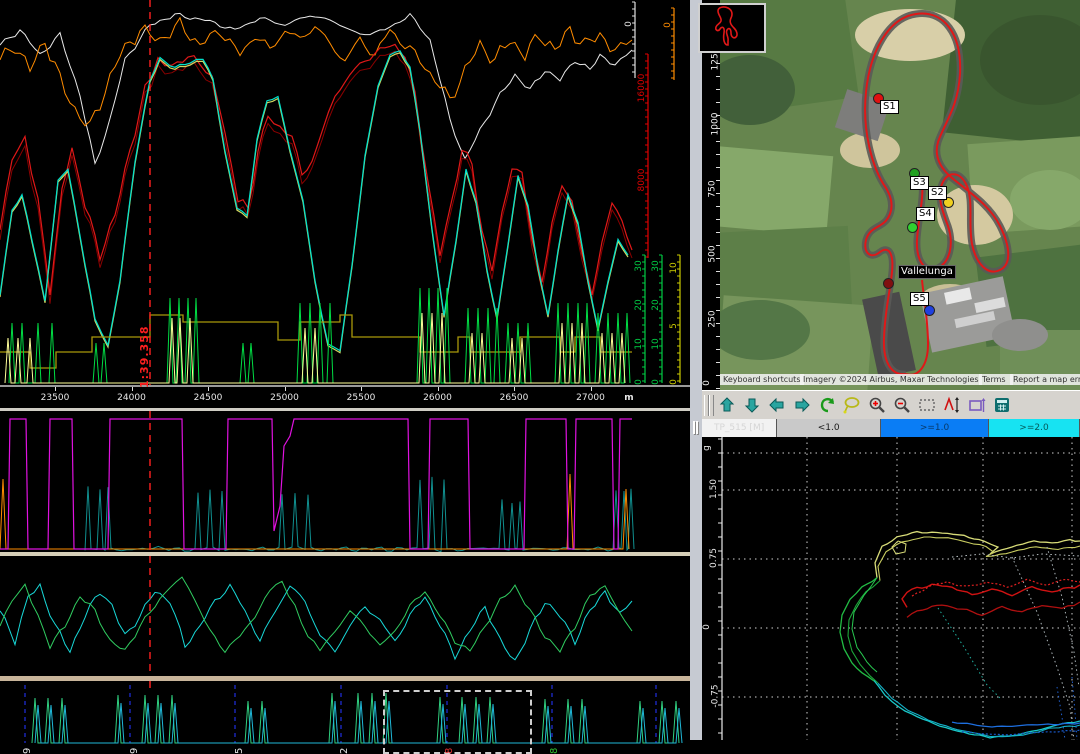 The image size is (1080, 754). What do you see at coordinates (316, 88) in the screenshot?
I see `speed-trace-white` at bounding box center [316, 88].